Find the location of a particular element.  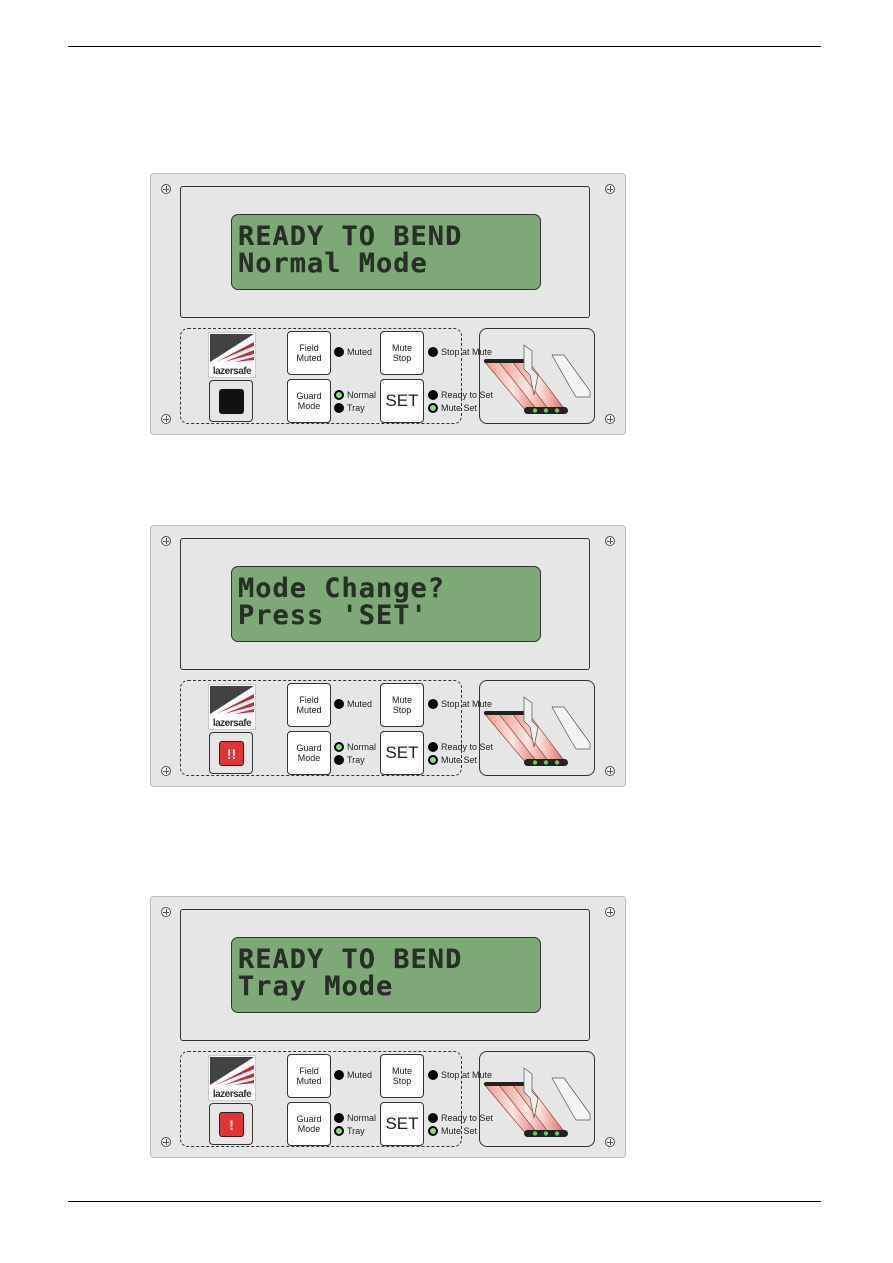

lcd-display: READY TO BEND Normal Mode is located at coordinates (386, 252).